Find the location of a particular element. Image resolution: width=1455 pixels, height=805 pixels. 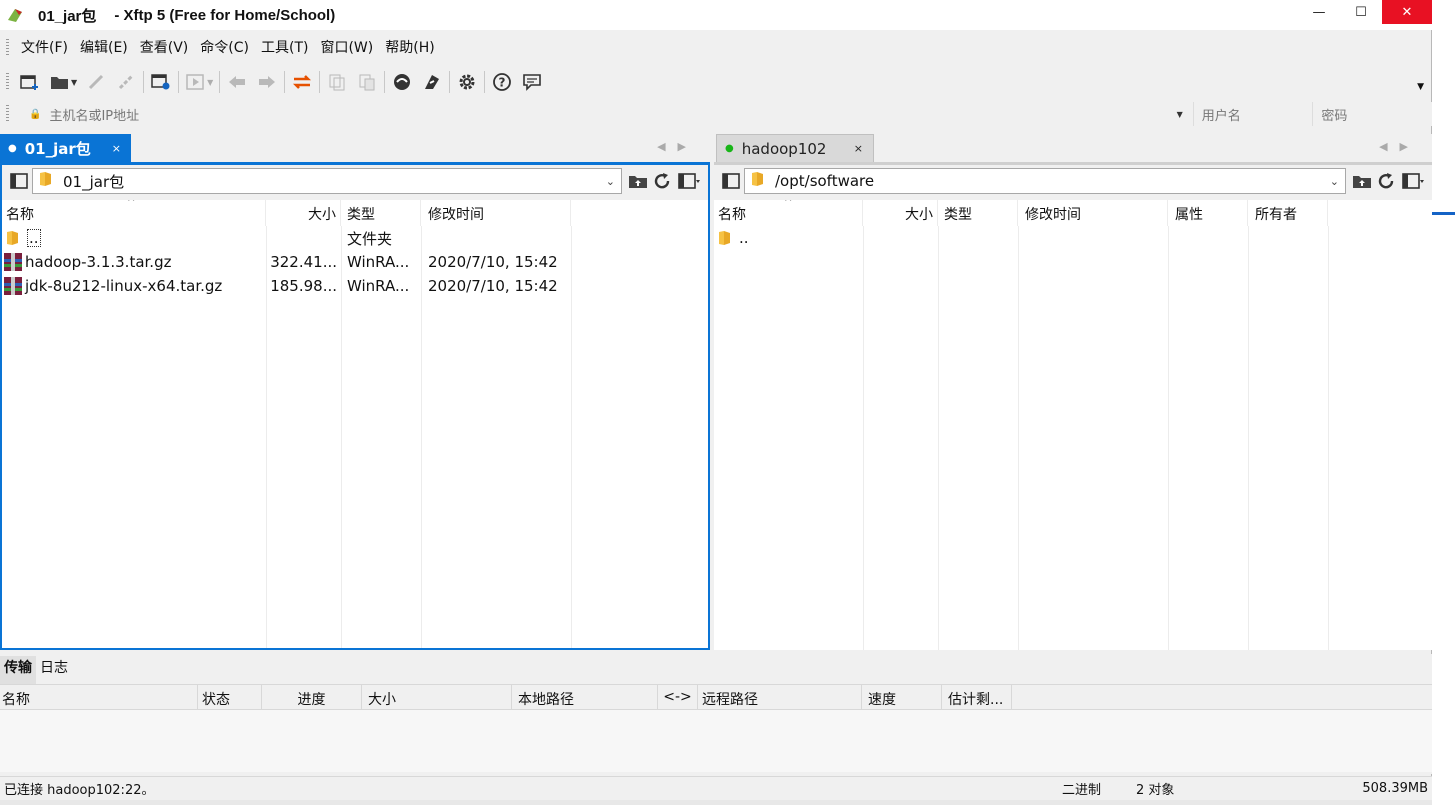

total-size: 508.39MB is located at coordinates (1395, 788).